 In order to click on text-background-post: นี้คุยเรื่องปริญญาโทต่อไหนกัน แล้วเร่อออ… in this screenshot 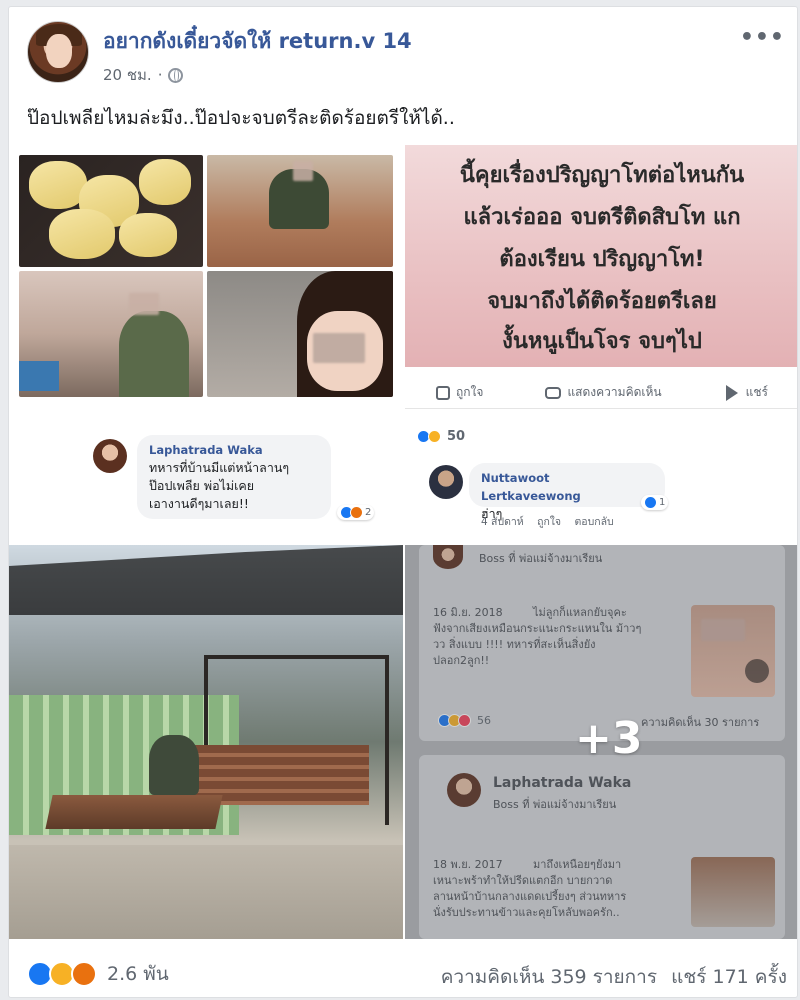, I will do `click(601, 256)`.